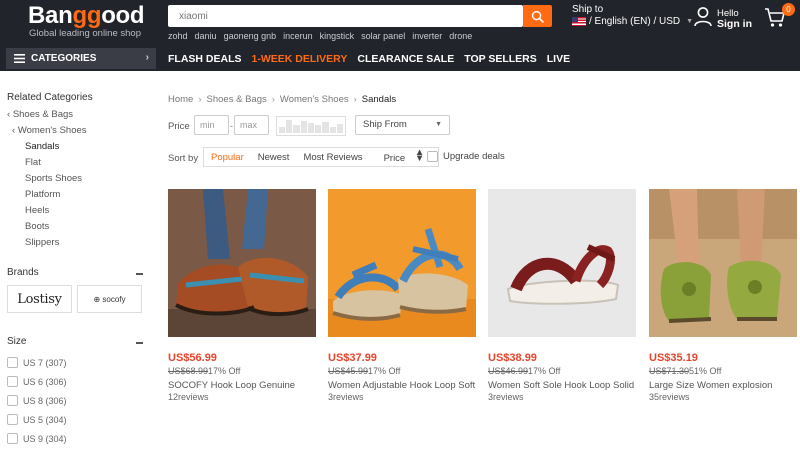  I want to click on product-old-price: US$45.9917% Off, so click(364, 371).